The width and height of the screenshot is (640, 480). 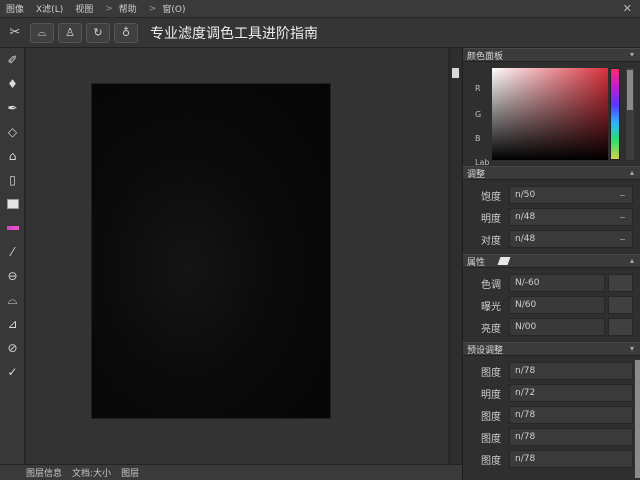 What do you see at coordinates (98, 32) in the screenshot?
I see `rotate-option-button: ↻` at bounding box center [98, 32].